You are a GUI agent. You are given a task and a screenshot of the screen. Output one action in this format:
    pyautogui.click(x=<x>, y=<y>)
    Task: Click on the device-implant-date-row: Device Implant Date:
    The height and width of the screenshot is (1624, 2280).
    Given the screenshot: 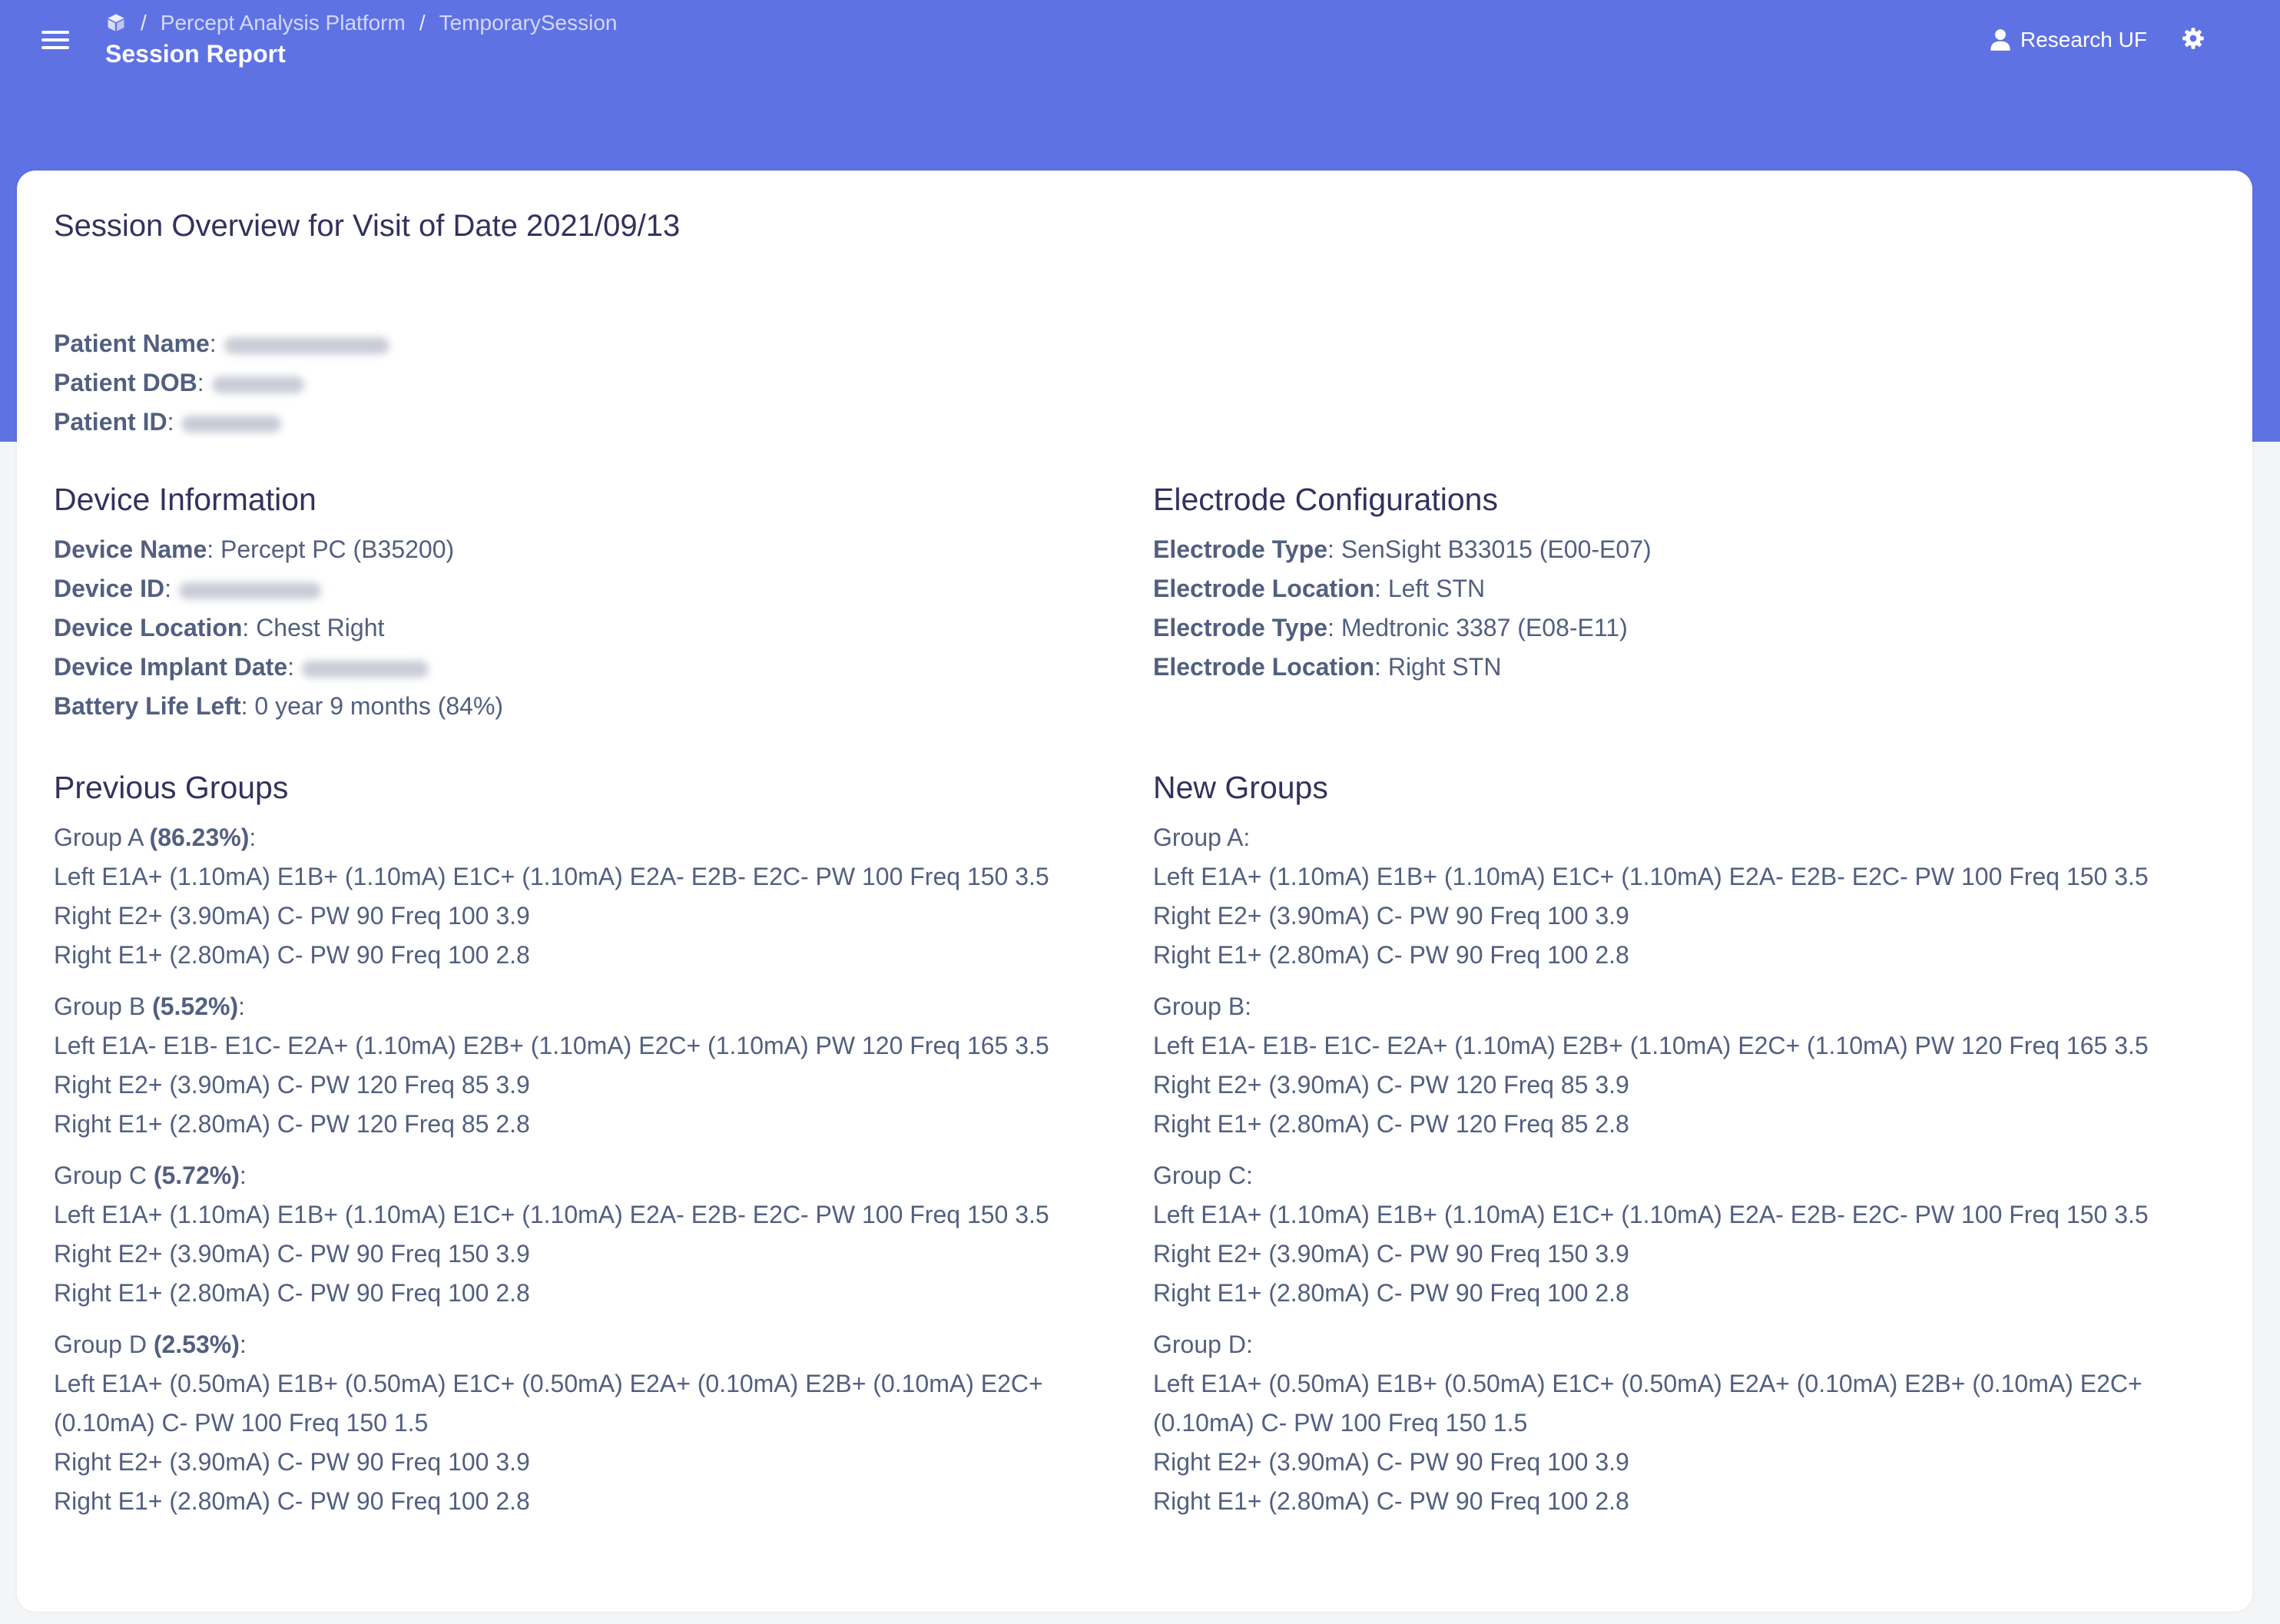 What is the action you would take?
    pyautogui.click(x=591, y=667)
    